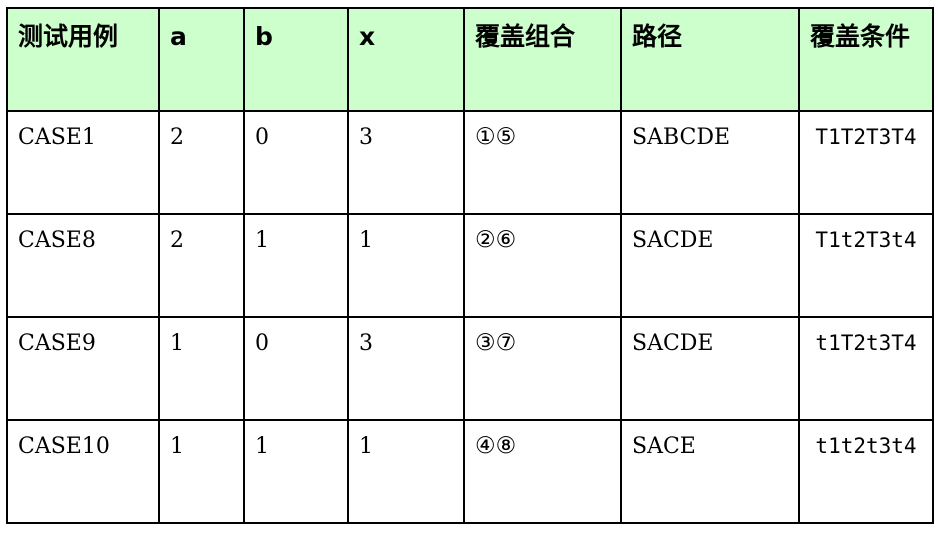 The height and width of the screenshot is (534, 938). Describe the element at coordinates (83, 59) in the screenshot. I see `header-cell-test-case: 测试用例` at that location.